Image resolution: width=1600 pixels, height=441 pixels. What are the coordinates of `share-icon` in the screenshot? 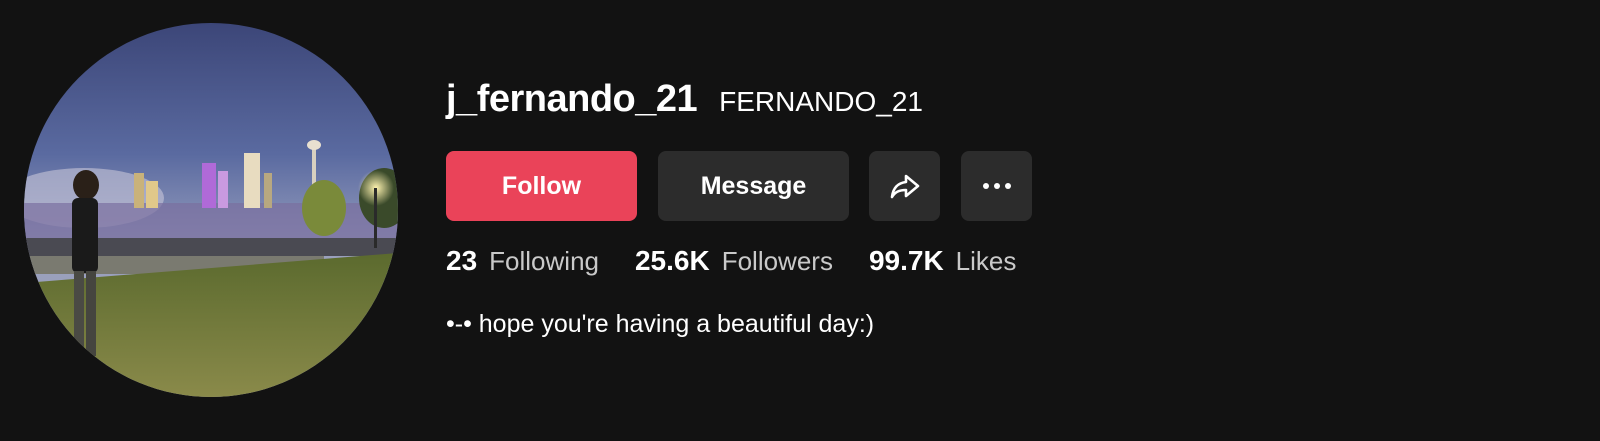 It's located at (904, 186).